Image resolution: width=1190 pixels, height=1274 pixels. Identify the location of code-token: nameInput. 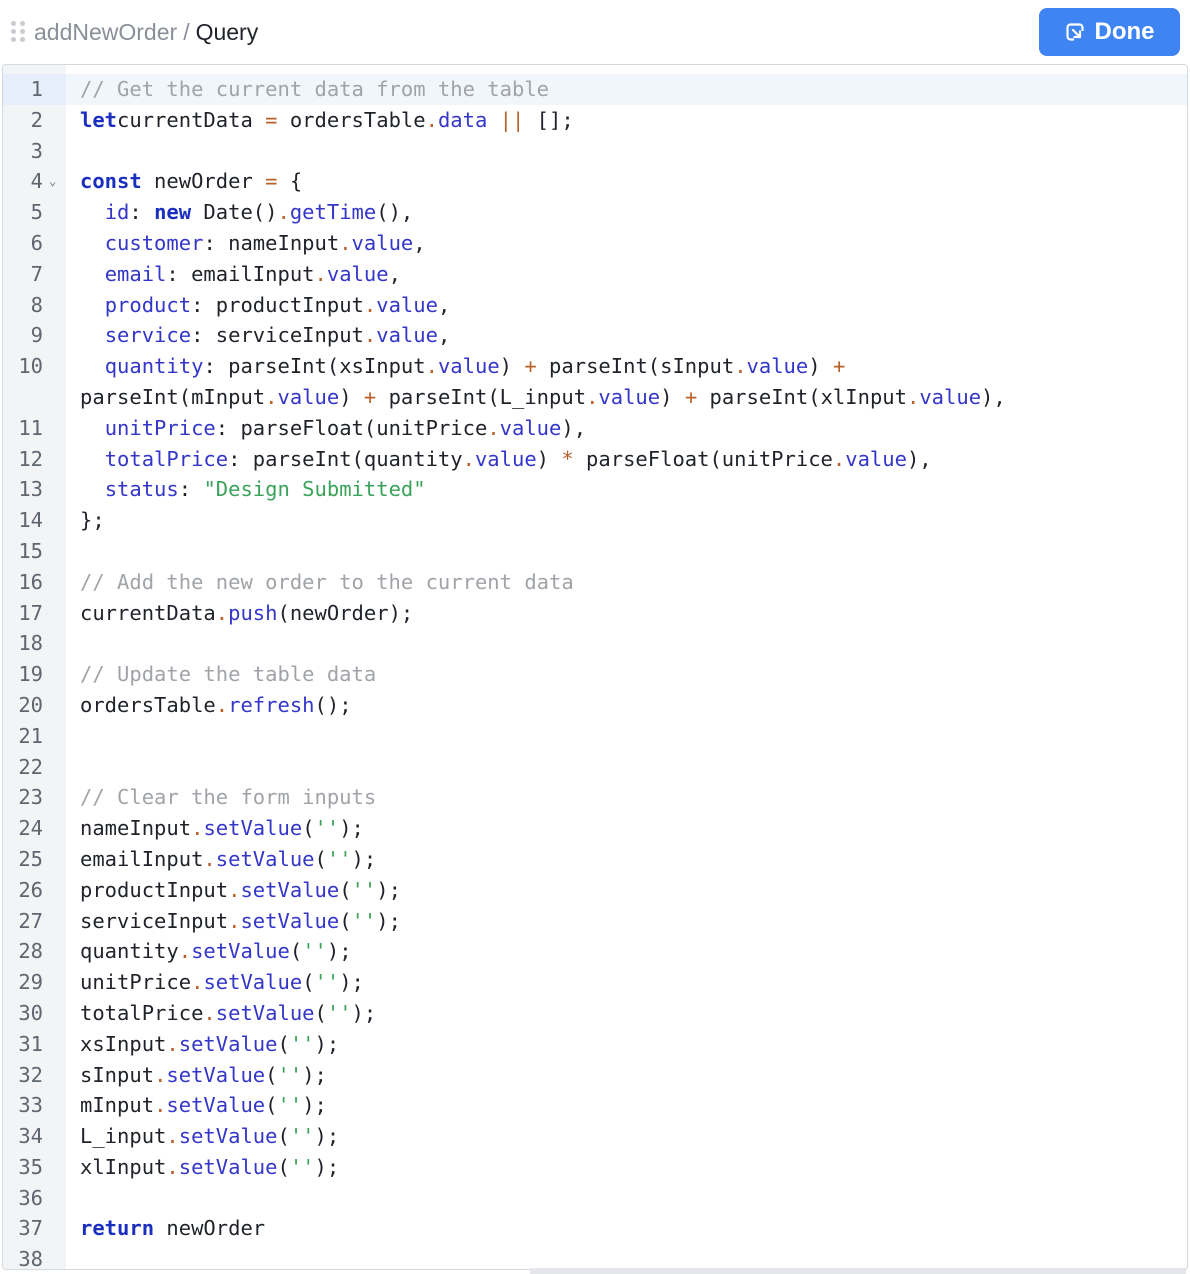
(136, 828).